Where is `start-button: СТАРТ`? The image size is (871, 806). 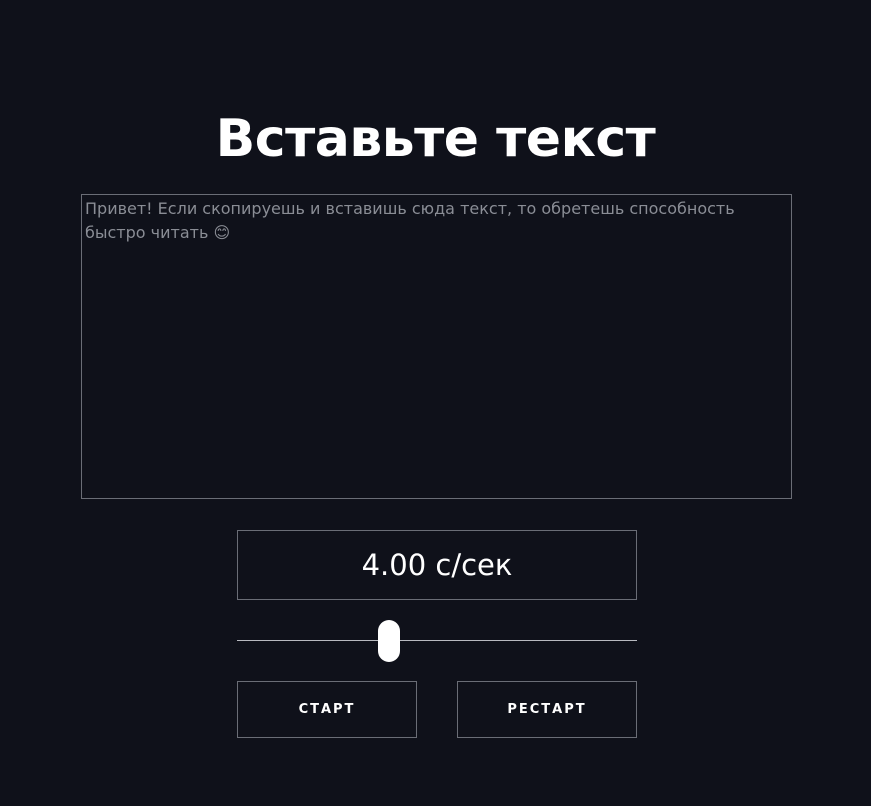
start-button: СТАРТ is located at coordinates (327, 709).